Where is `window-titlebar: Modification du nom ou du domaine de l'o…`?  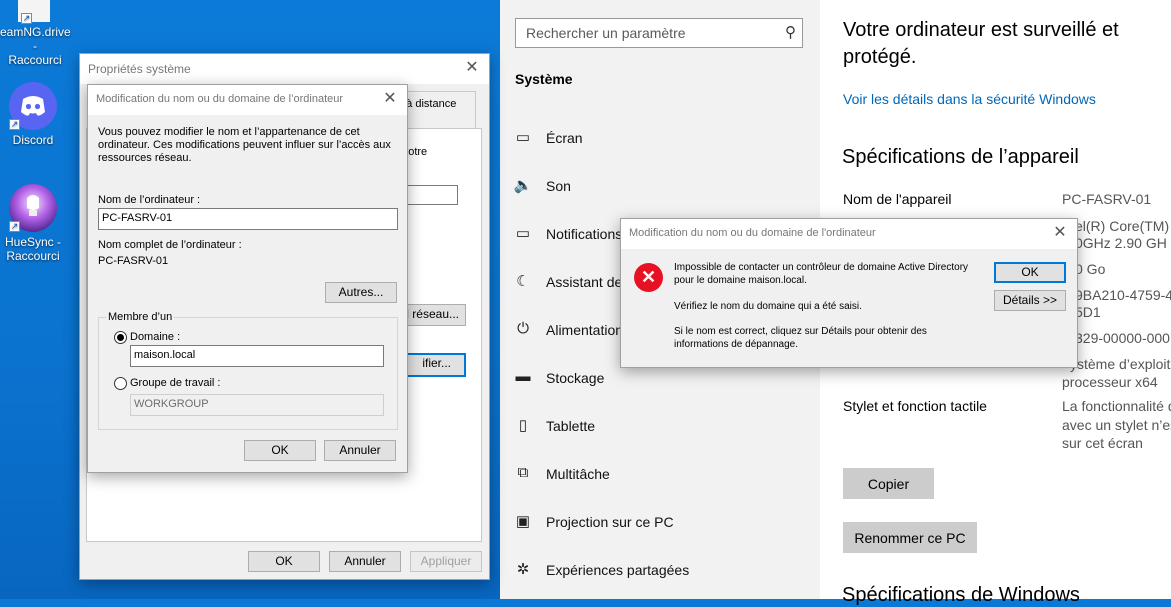
window-titlebar: Modification du nom ou du domaine de l'o… is located at coordinates (849, 234).